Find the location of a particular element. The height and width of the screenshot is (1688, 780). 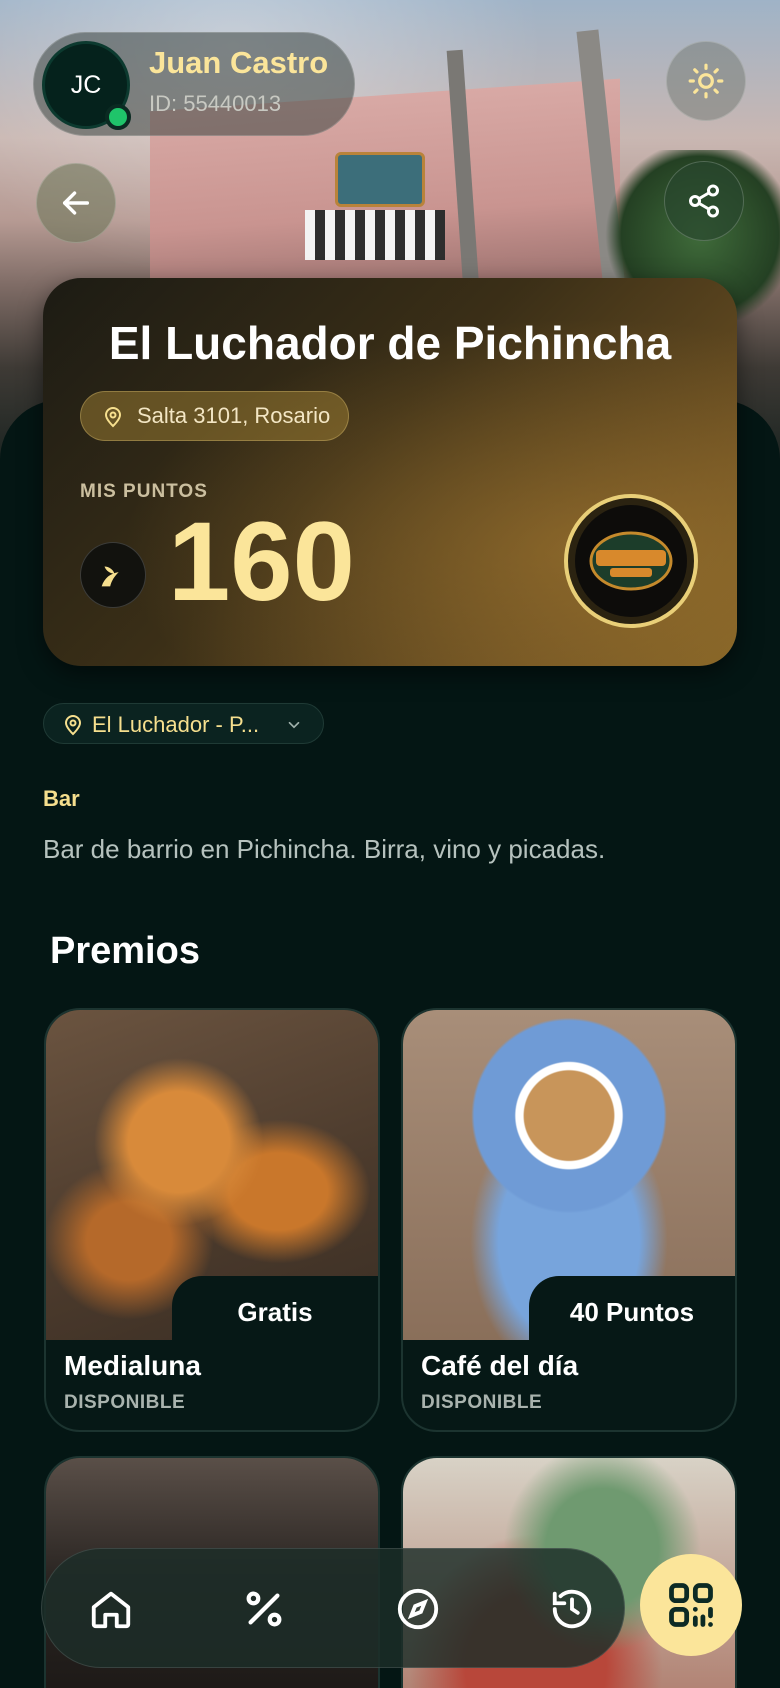

leaf-icon is located at coordinates (113, 575).